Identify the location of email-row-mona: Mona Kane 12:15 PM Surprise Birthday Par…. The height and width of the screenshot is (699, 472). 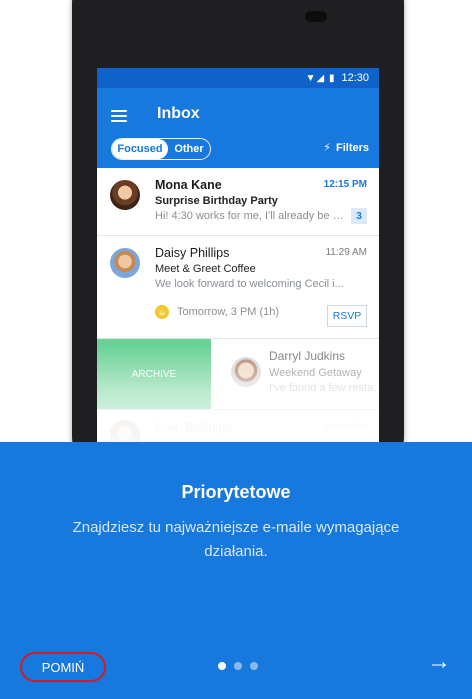
(238, 202).